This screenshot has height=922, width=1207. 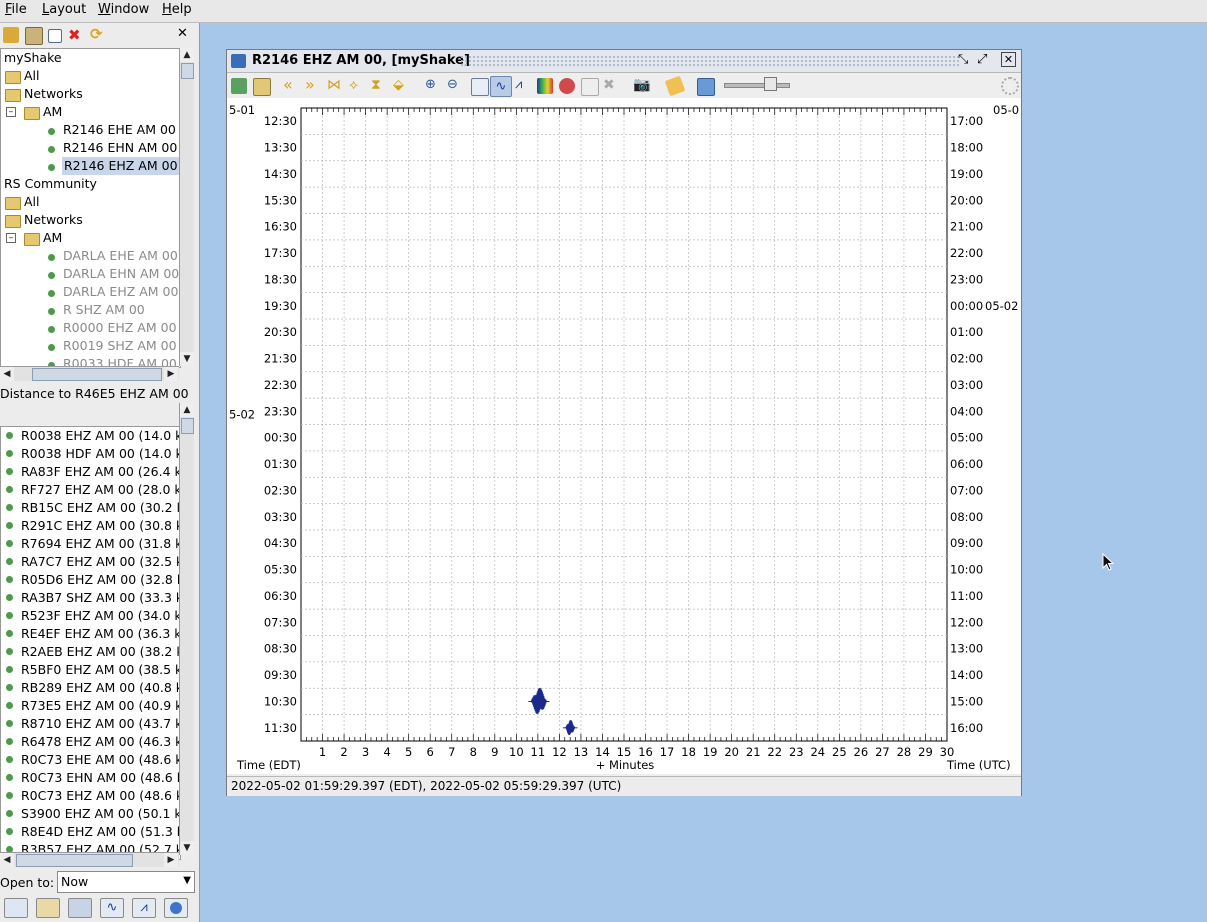 What do you see at coordinates (177, 9) in the screenshot?
I see `menu-help: Help` at bounding box center [177, 9].